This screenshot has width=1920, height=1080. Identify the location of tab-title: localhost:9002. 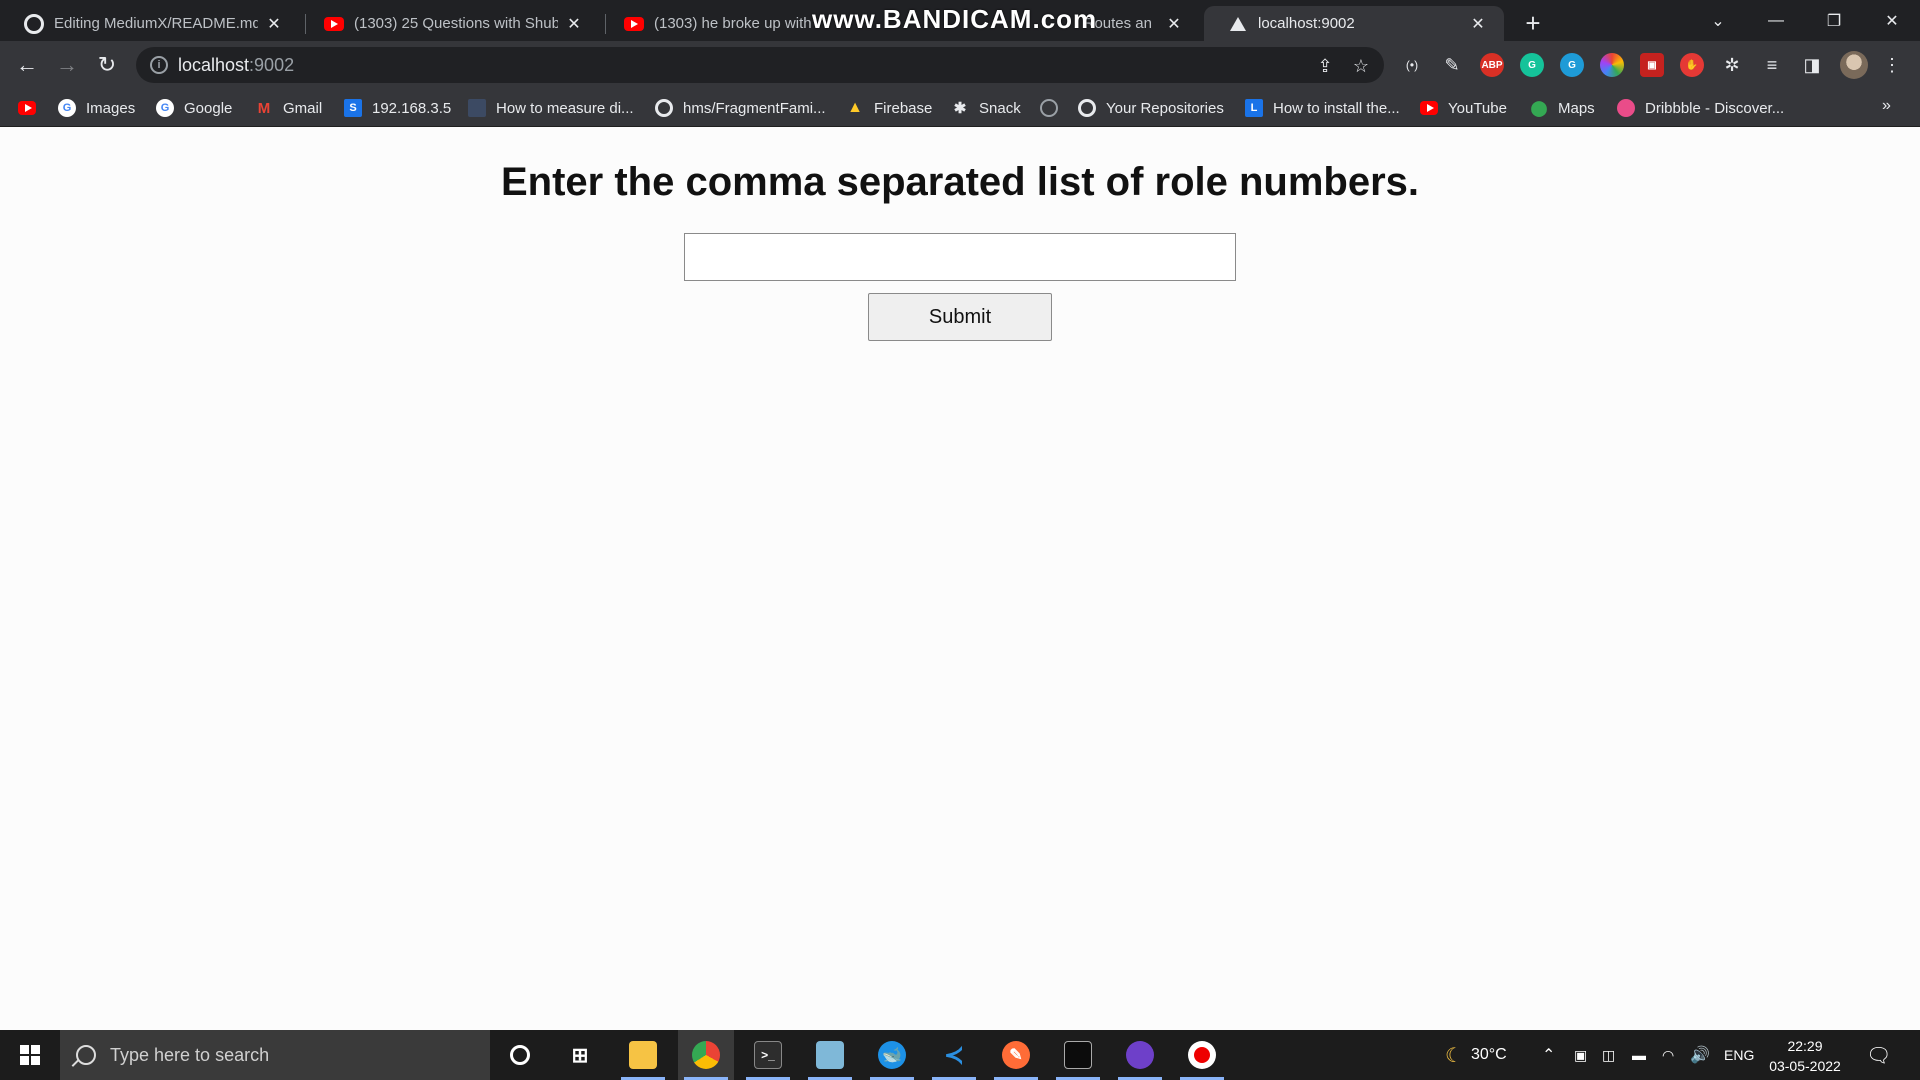
(1306, 23).